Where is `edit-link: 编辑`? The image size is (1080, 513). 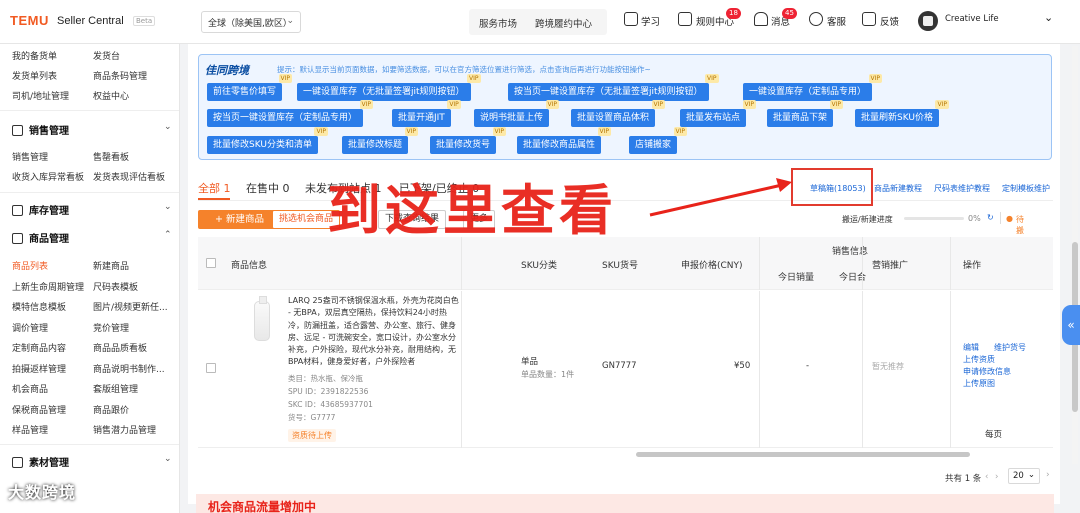
edit-link: 编辑 is located at coordinates (971, 347).